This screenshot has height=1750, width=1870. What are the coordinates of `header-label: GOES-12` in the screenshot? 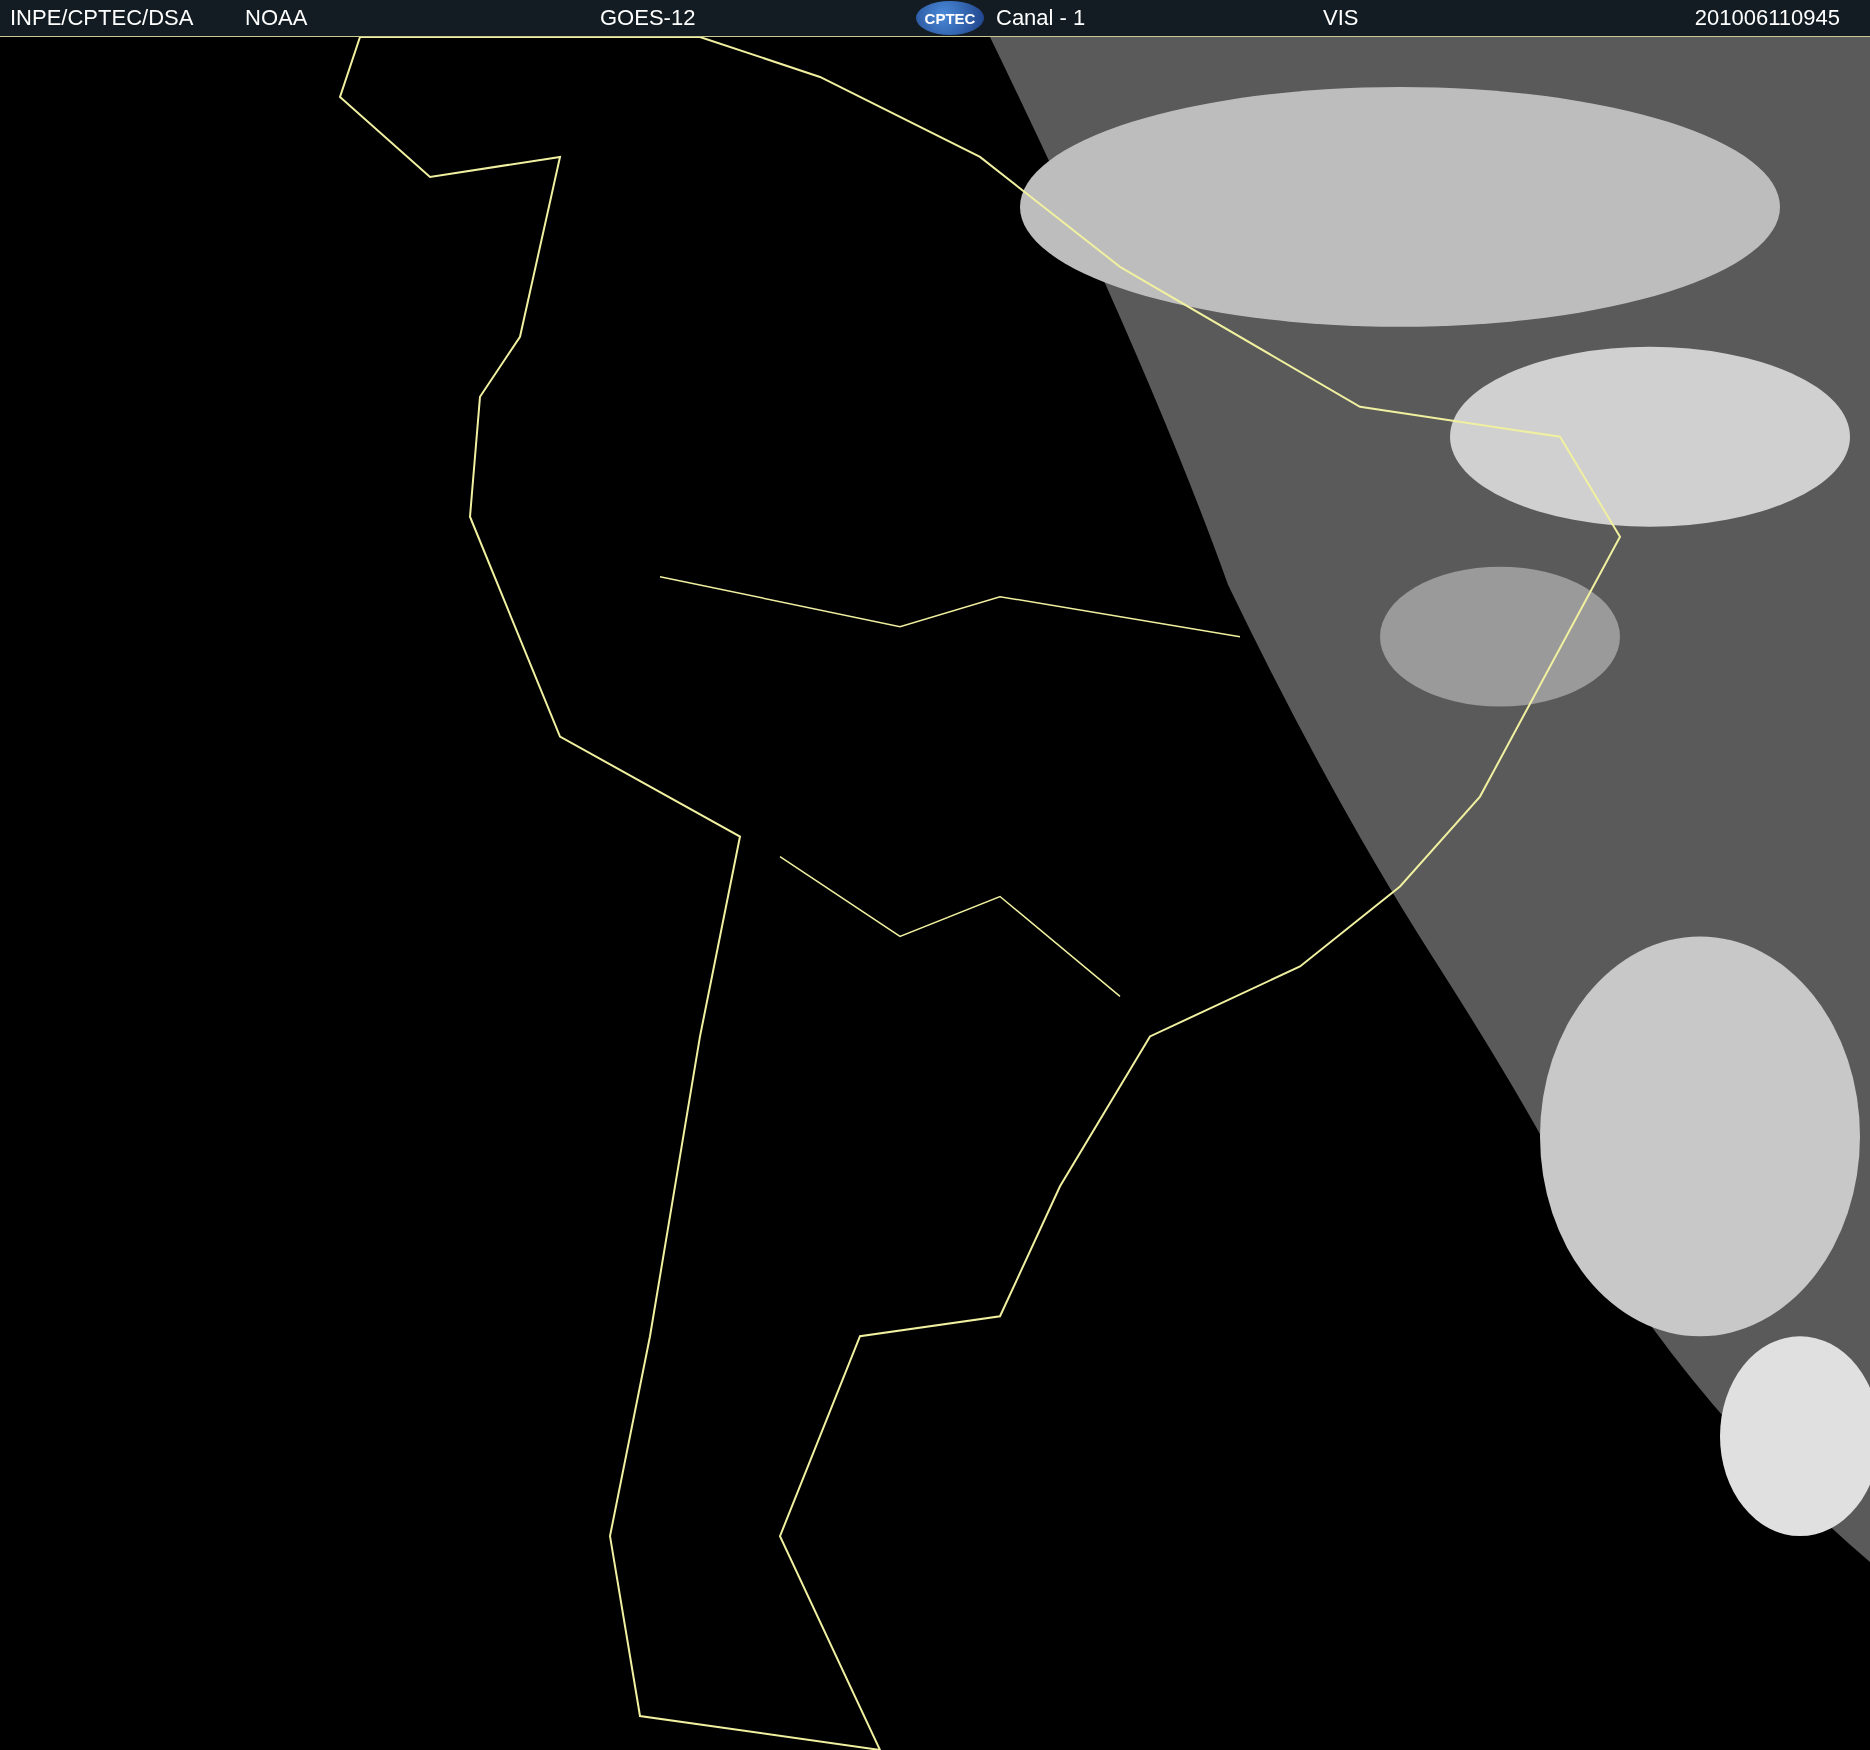 It's located at (648, 18).